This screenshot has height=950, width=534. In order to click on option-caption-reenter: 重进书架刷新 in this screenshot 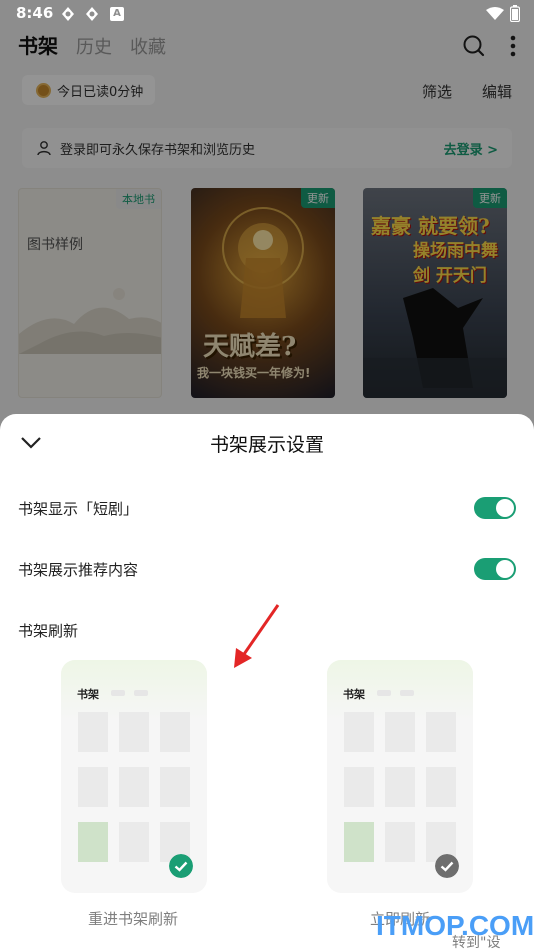, I will do `click(133, 919)`.